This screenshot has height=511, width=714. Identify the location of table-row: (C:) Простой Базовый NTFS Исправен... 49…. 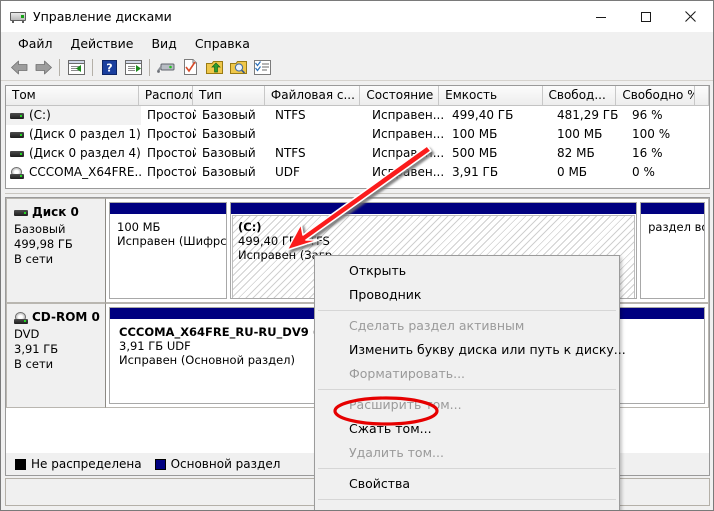
(357, 115).